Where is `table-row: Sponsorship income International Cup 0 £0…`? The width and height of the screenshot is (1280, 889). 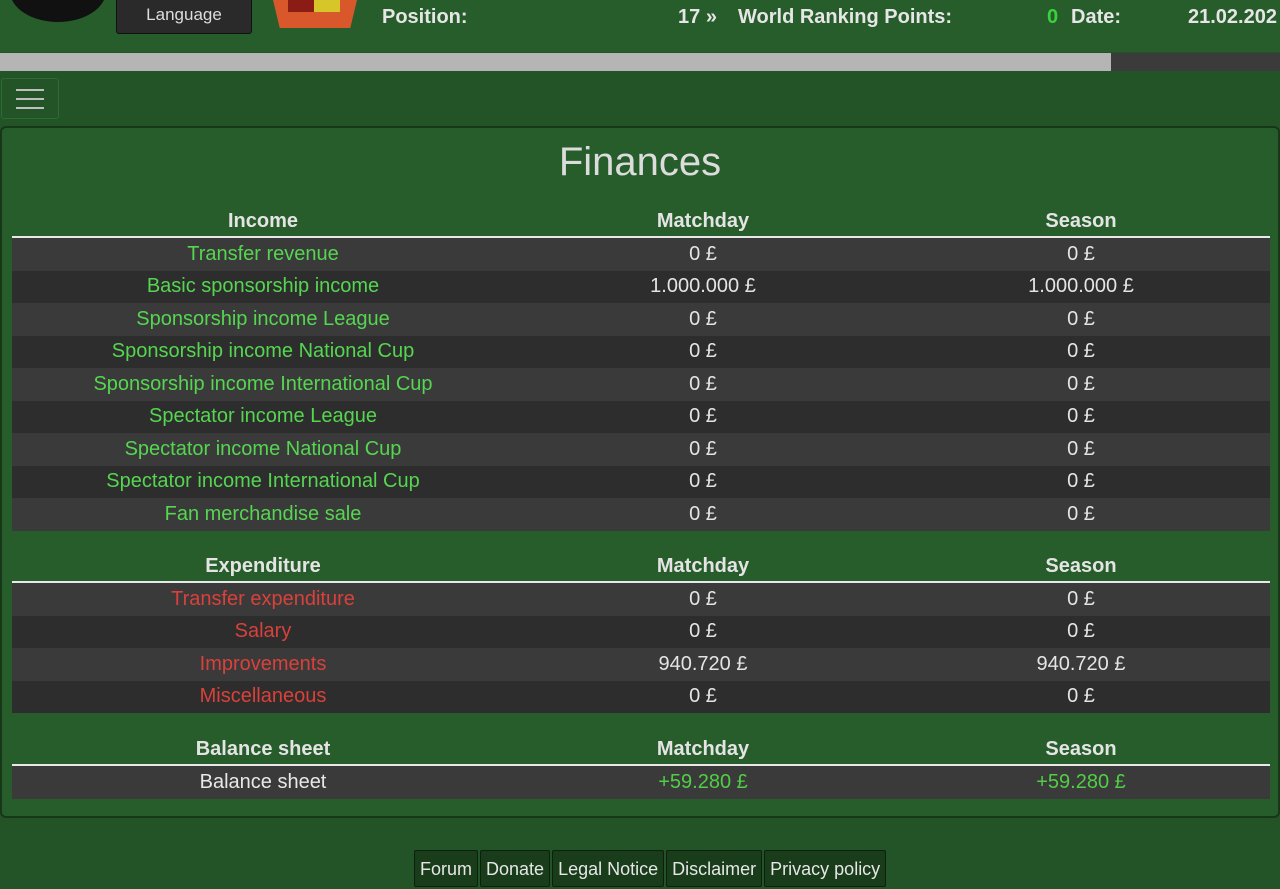
table-row: Sponsorship income International Cup 0 £0… is located at coordinates (641, 384).